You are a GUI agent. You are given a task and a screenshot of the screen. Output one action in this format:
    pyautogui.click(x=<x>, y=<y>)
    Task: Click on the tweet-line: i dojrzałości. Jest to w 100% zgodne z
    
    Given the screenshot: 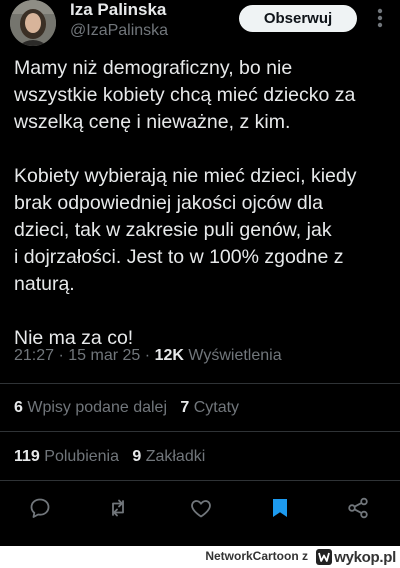 What is the action you would take?
    pyautogui.click(x=179, y=257)
    